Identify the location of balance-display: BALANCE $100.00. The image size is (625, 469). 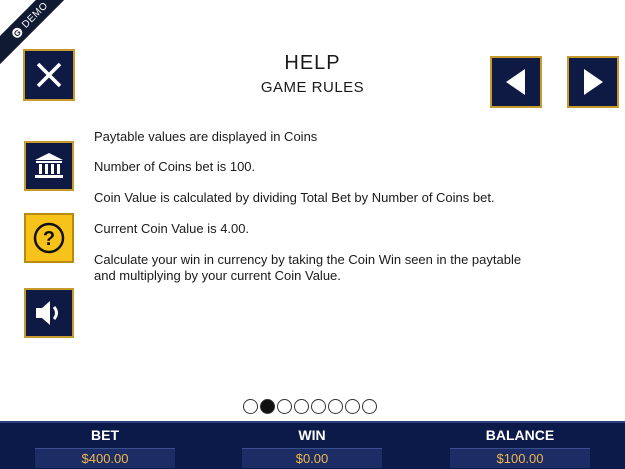
(520, 445).